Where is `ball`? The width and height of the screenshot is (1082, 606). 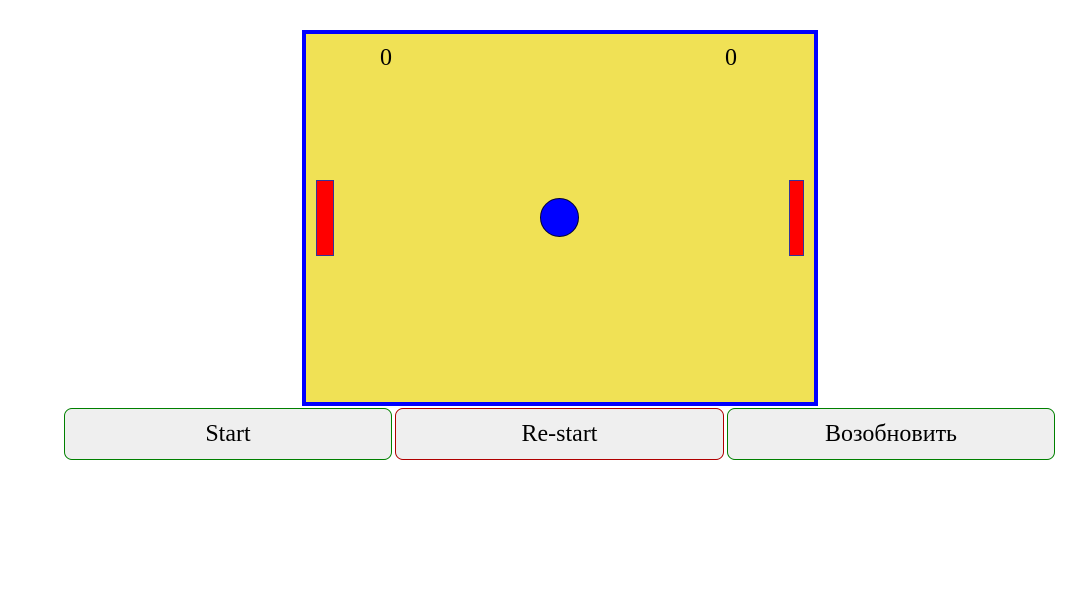 ball is located at coordinates (559, 217).